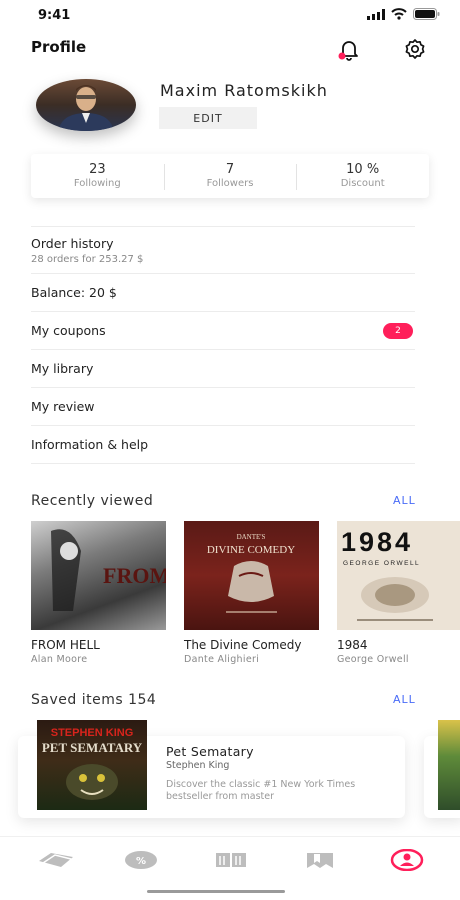 The height and width of the screenshot is (900, 460). Describe the element at coordinates (90, 444) in the screenshot. I see `menu-label: Information & help` at that location.